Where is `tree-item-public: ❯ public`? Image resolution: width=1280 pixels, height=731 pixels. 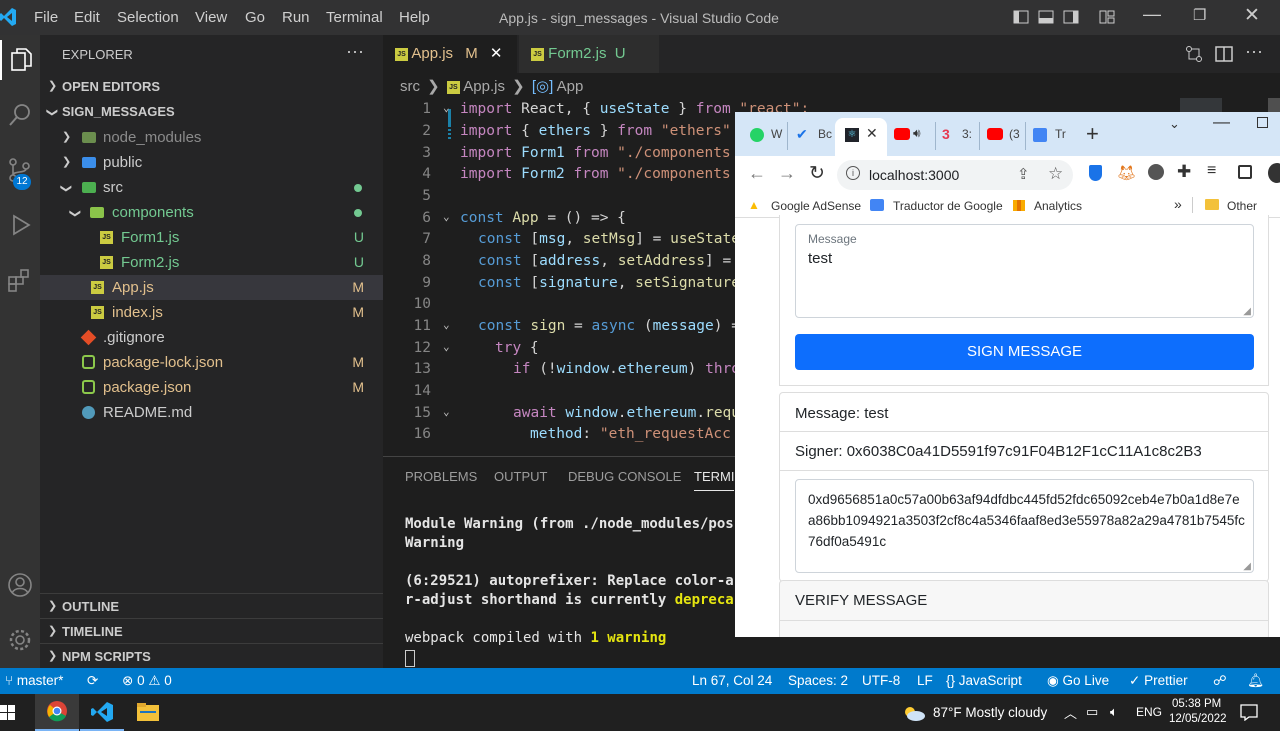
tree-item-public: ❯ public is located at coordinates (211, 162).